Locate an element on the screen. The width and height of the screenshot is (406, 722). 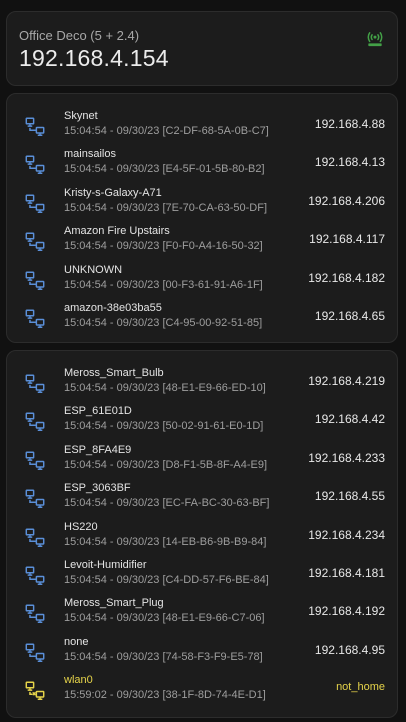
device-last-seen-mac: 15:04:54 - 09/30/23 [E4-5F-01-5B-80-B2] is located at coordinates (164, 169).